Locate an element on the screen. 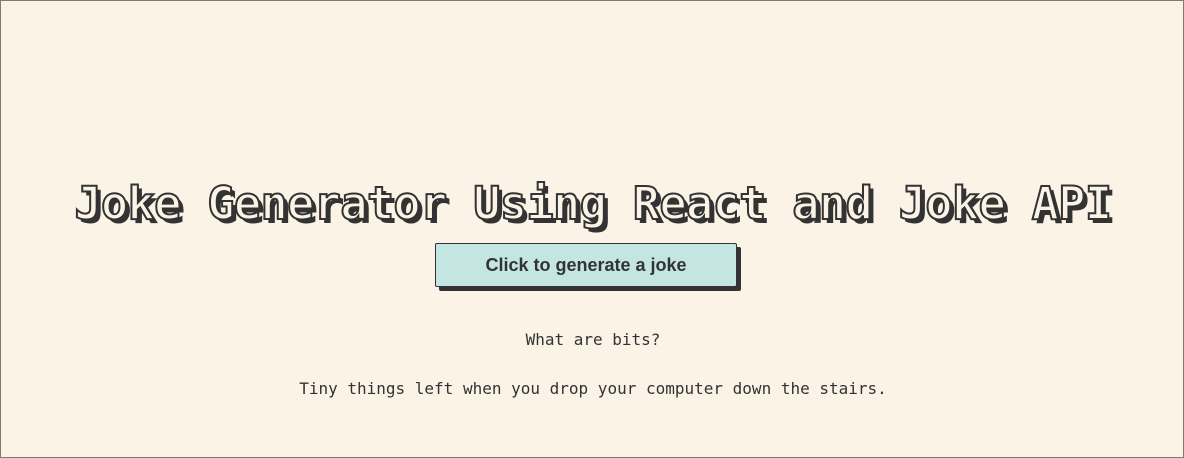 Image resolution: width=1184 pixels, height=458 pixels. joke-setup: What are bits? is located at coordinates (593, 339).